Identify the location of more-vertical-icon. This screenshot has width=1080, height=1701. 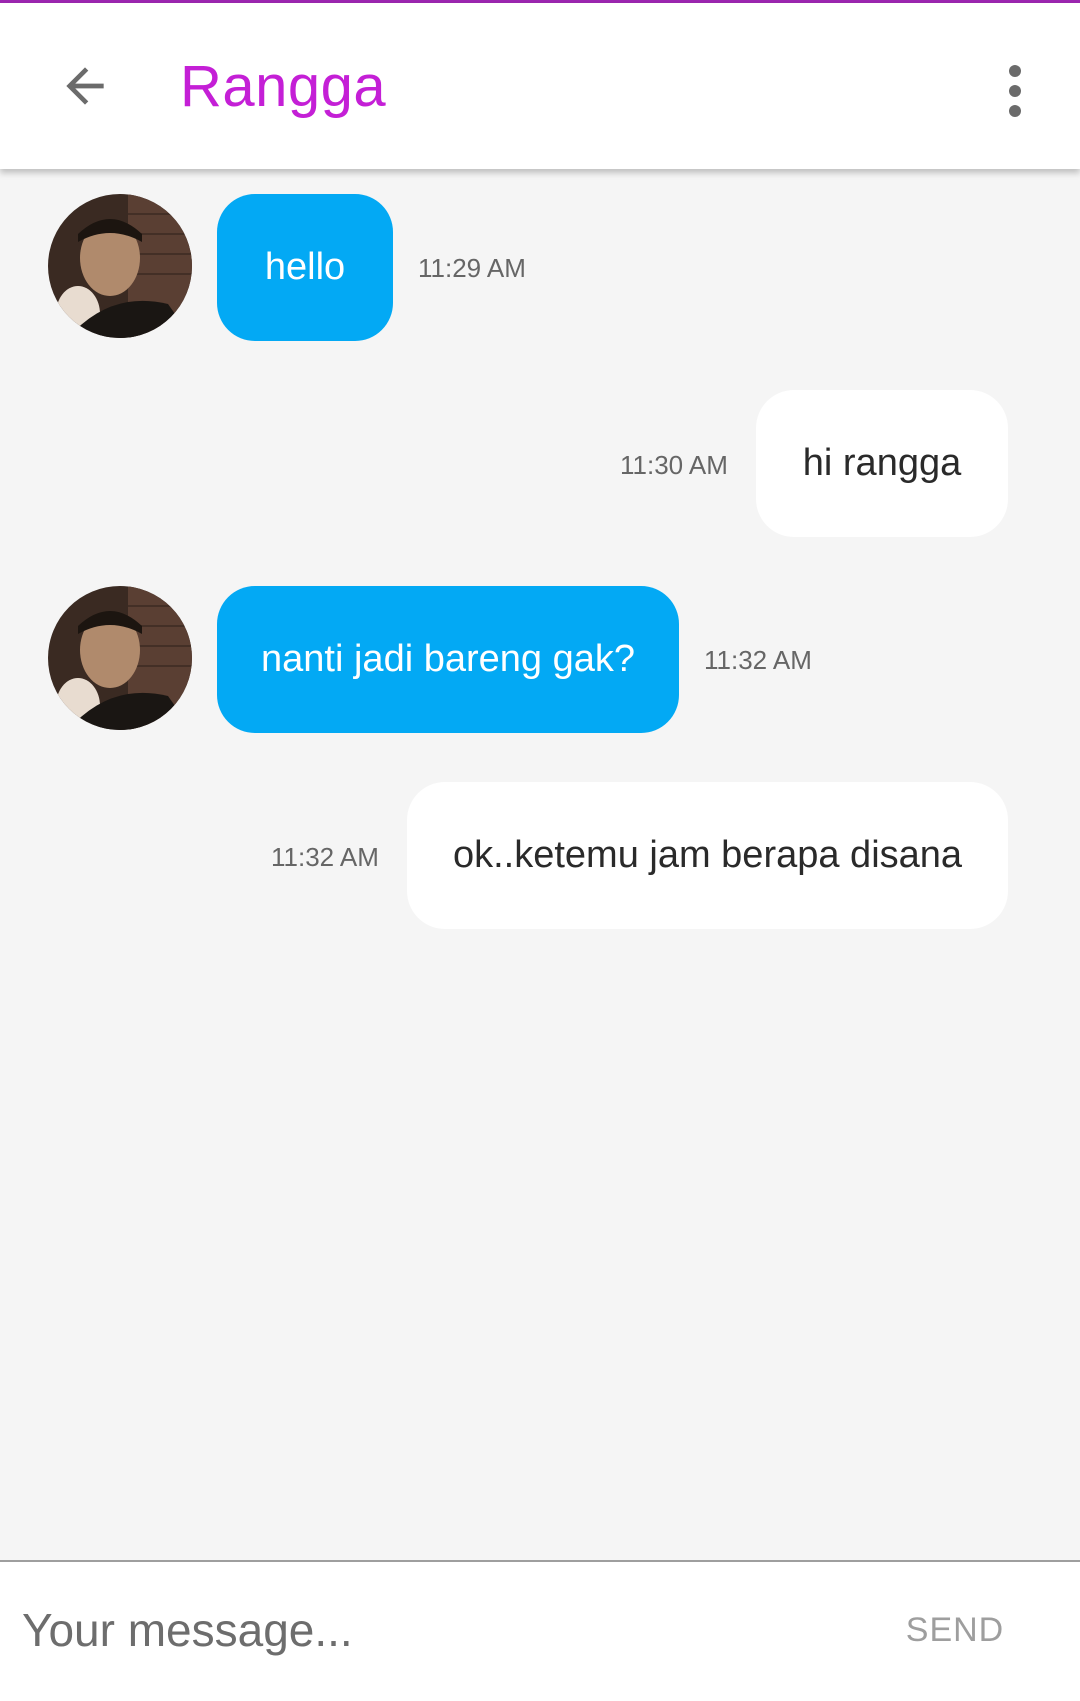
(1015, 91).